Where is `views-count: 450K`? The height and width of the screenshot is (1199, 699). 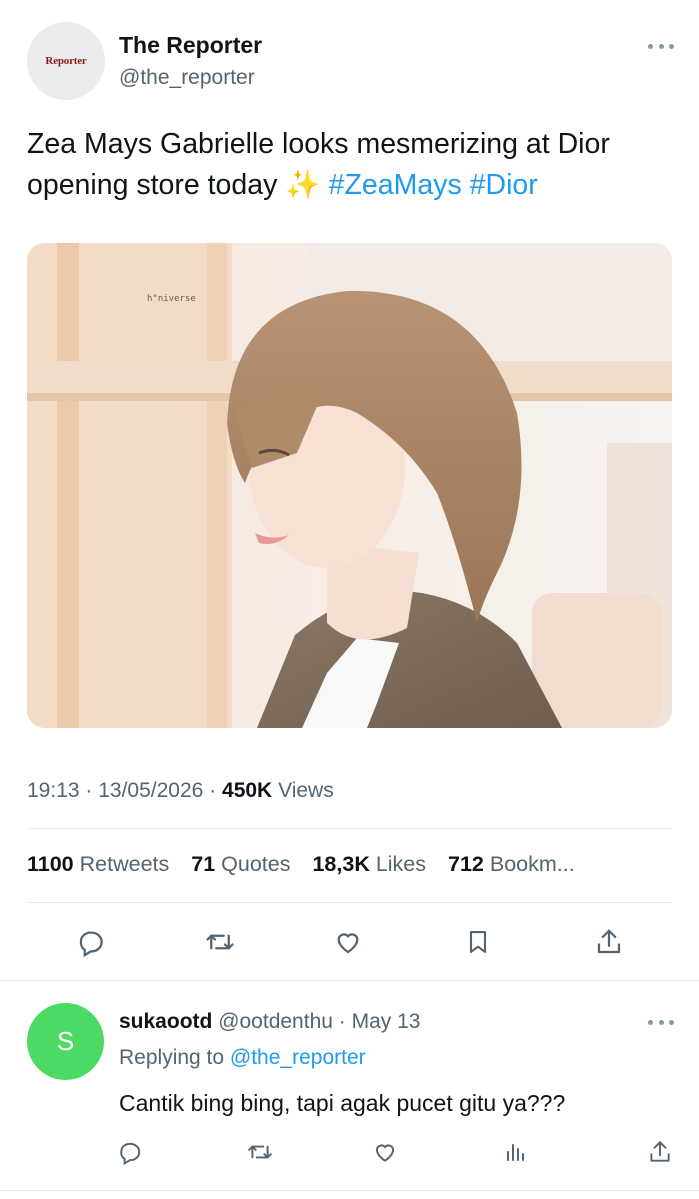 views-count: 450K is located at coordinates (247, 790).